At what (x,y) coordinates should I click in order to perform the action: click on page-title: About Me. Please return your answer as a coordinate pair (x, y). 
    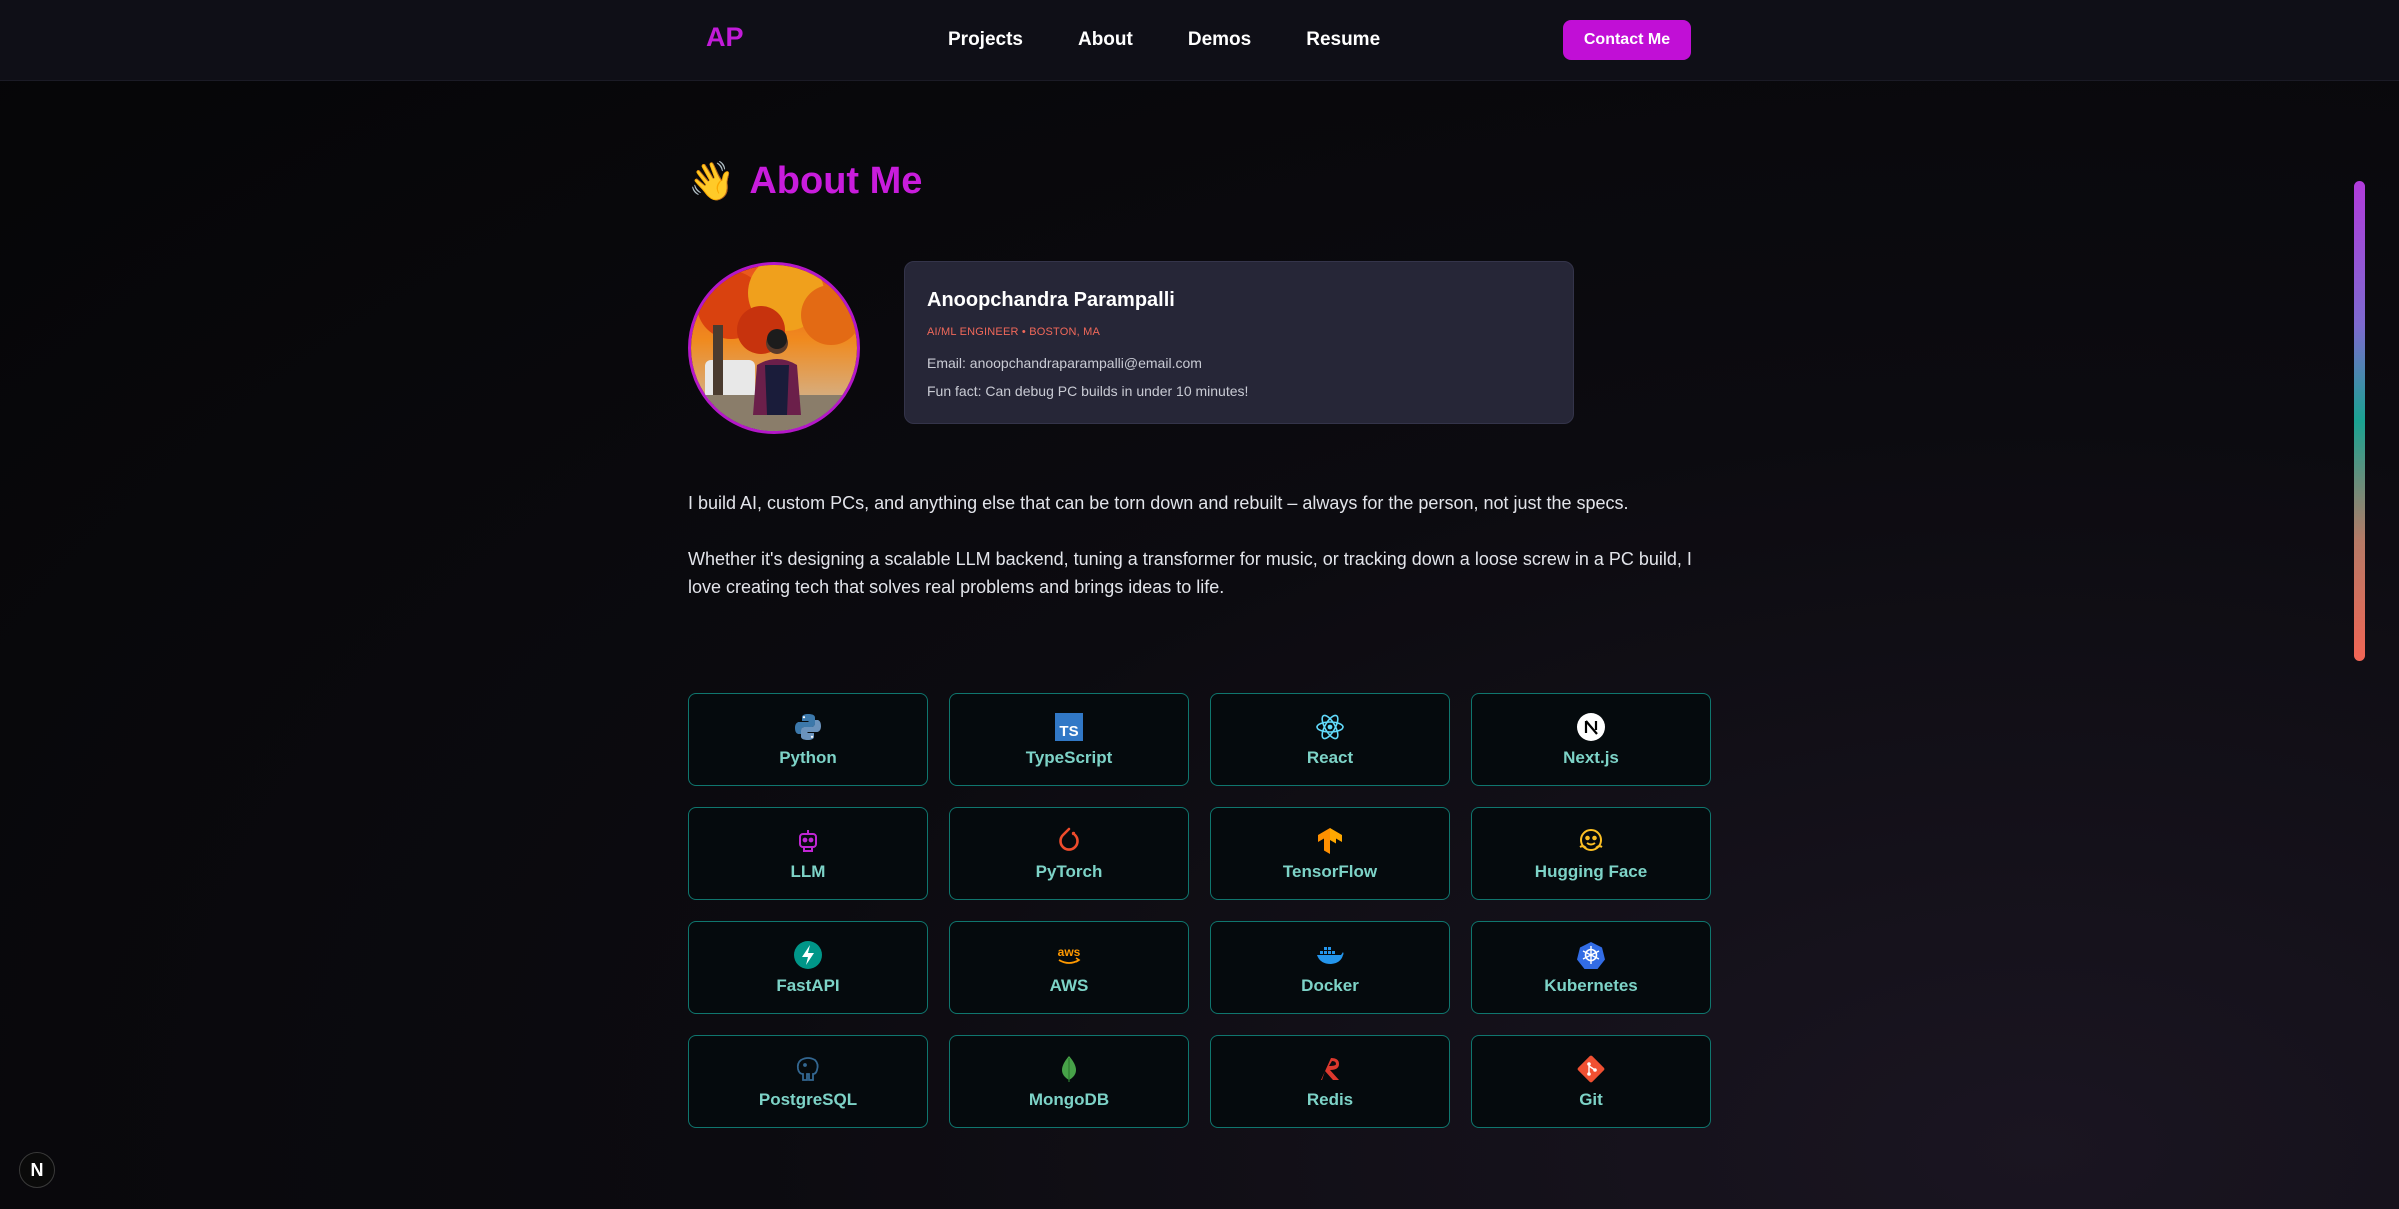
    Looking at the image, I should click on (836, 181).